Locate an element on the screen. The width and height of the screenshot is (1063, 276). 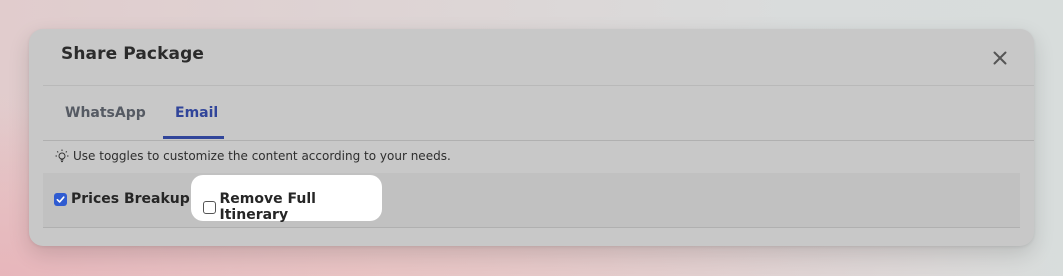
tab-whatsapp: WhatsApp is located at coordinates (105, 113).